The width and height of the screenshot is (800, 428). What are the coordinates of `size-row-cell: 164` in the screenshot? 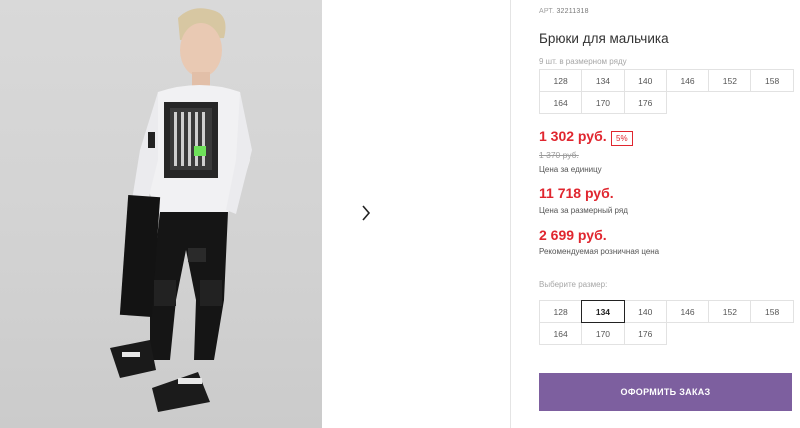 It's located at (561, 102).